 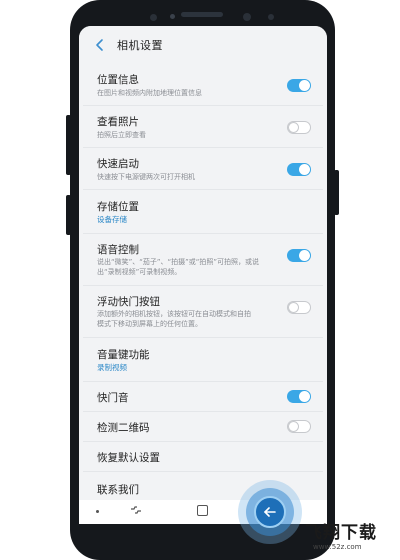 What do you see at coordinates (118, 164) in the screenshot?
I see `setting-title: 快速启动` at bounding box center [118, 164].